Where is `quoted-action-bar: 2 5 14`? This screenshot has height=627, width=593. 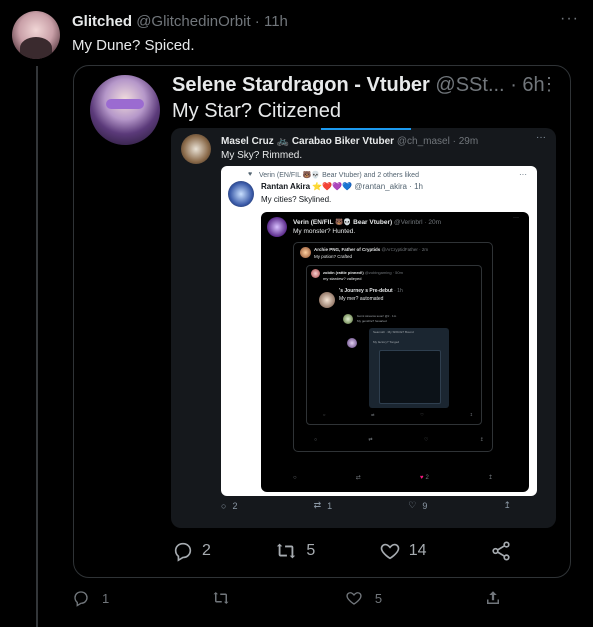 quoted-action-bar: 2 5 14 is located at coordinates (342, 551).